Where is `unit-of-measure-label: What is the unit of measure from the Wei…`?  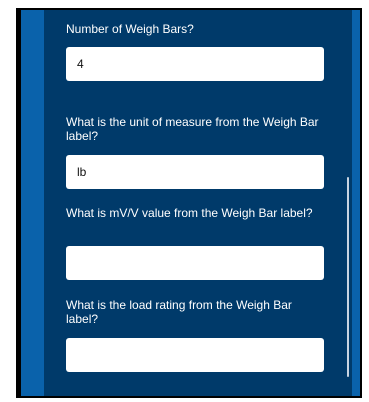 unit-of-measure-label: What is the unit of measure from the Wei… is located at coordinates (192, 129).